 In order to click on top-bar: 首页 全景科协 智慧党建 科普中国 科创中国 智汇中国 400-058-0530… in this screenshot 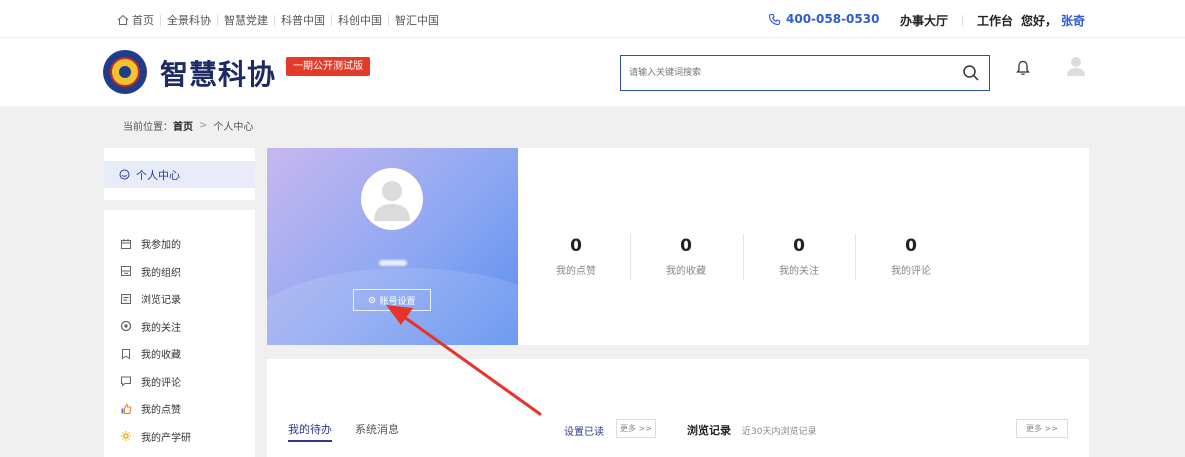, I will do `click(592, 19)`.